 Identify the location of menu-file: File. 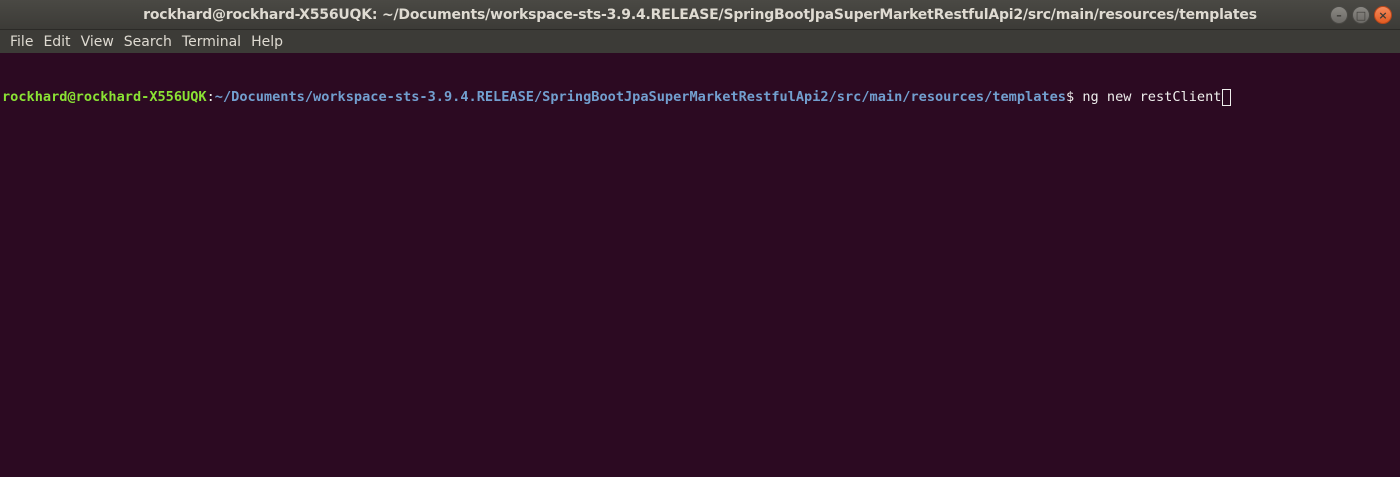
(21, 42).